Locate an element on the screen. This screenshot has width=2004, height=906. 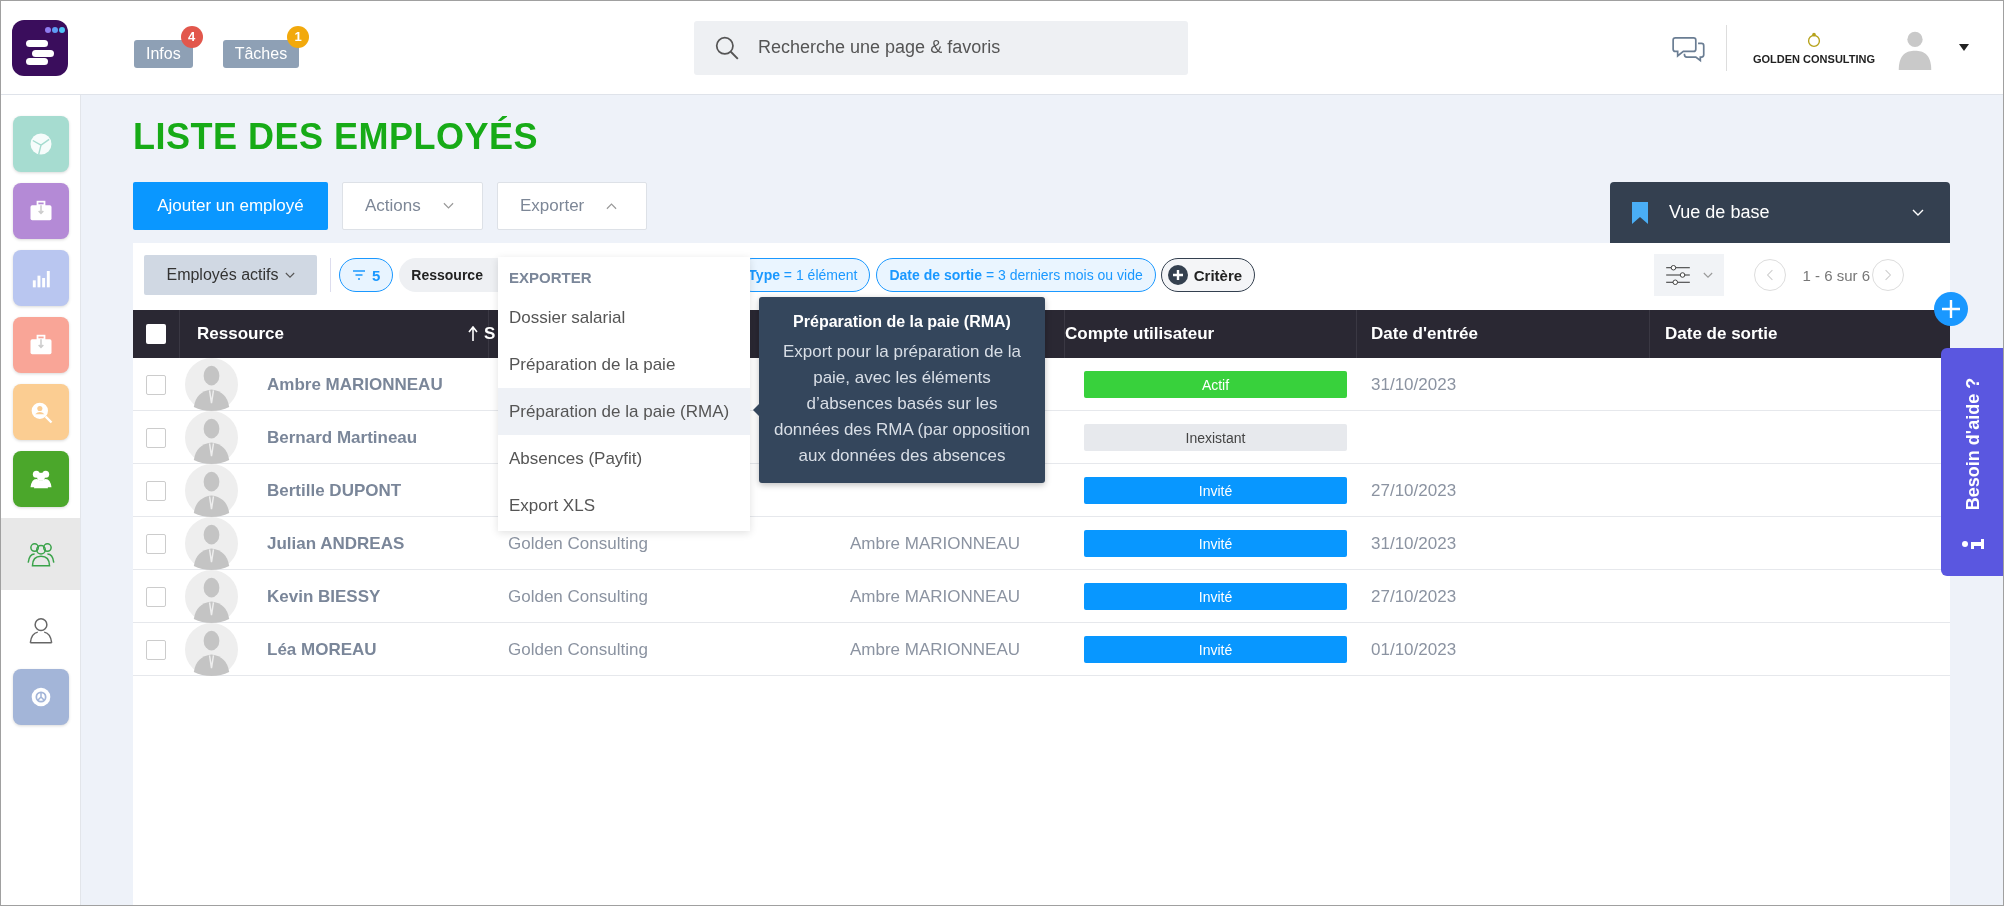
company-logo-icon is located at coordinates (1814, 39).